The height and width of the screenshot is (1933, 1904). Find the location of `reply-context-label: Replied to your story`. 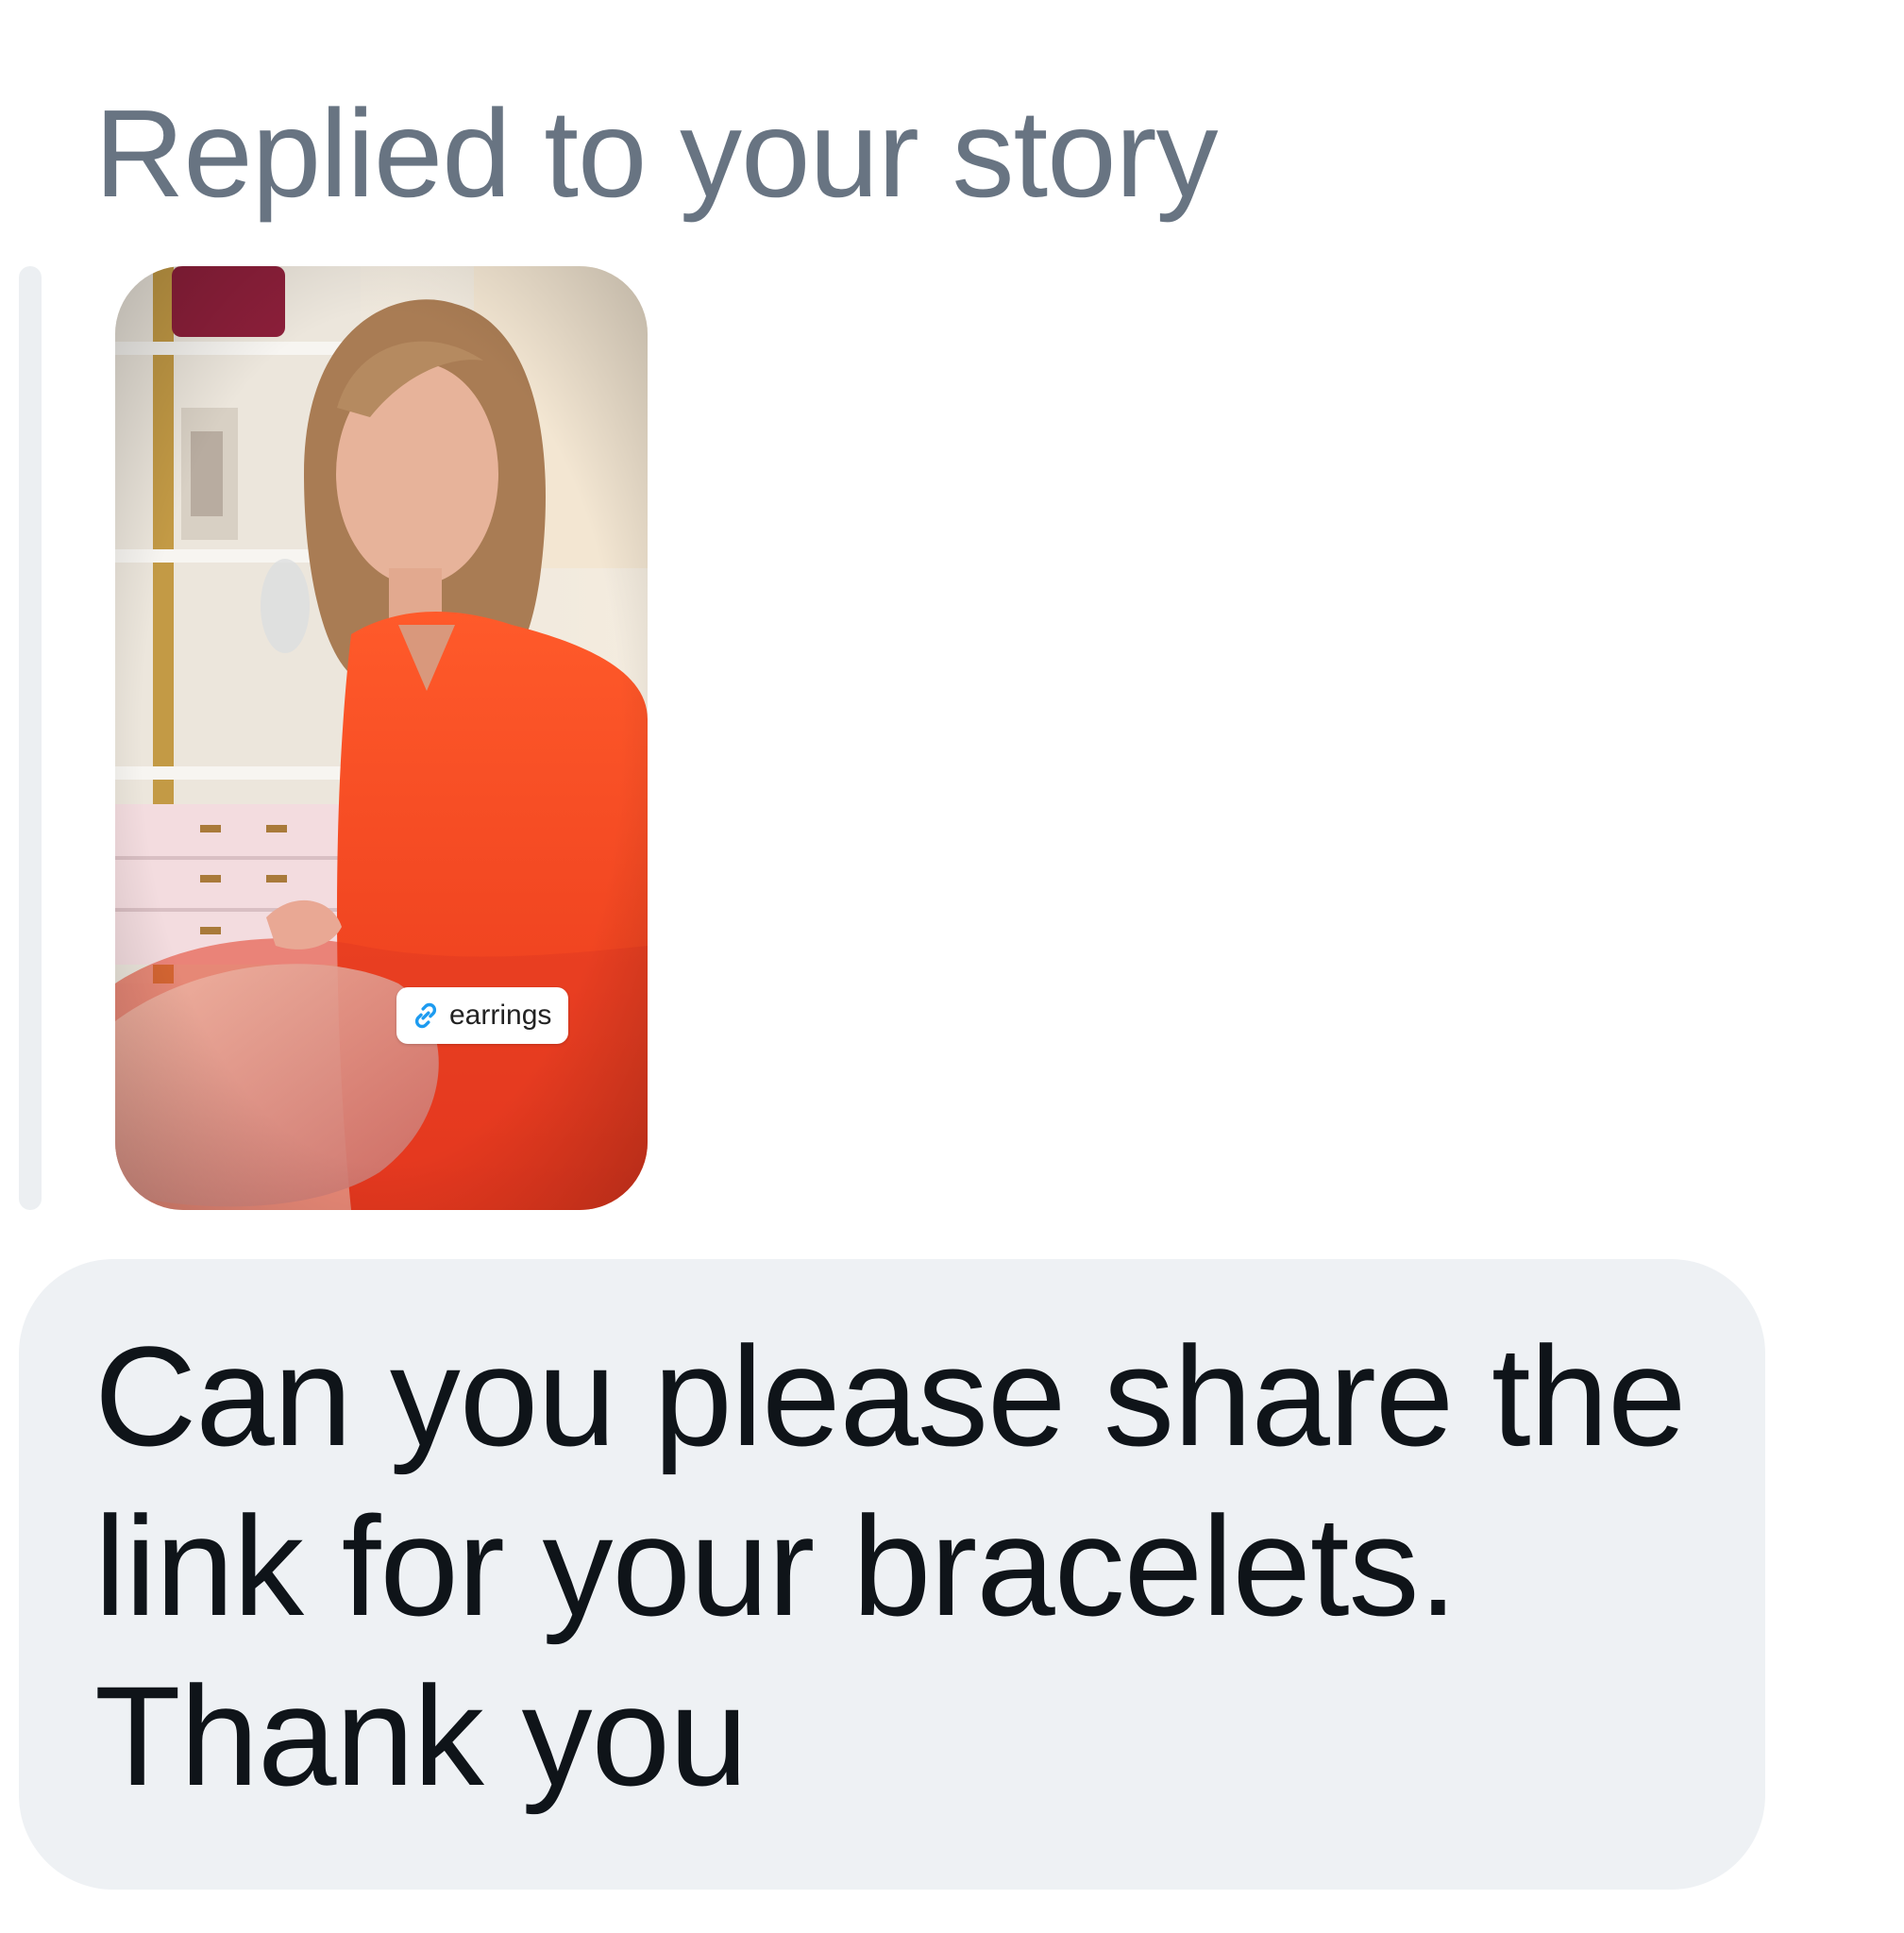

reply-context-label: Replied to your story is located at coordinates (656, 153).